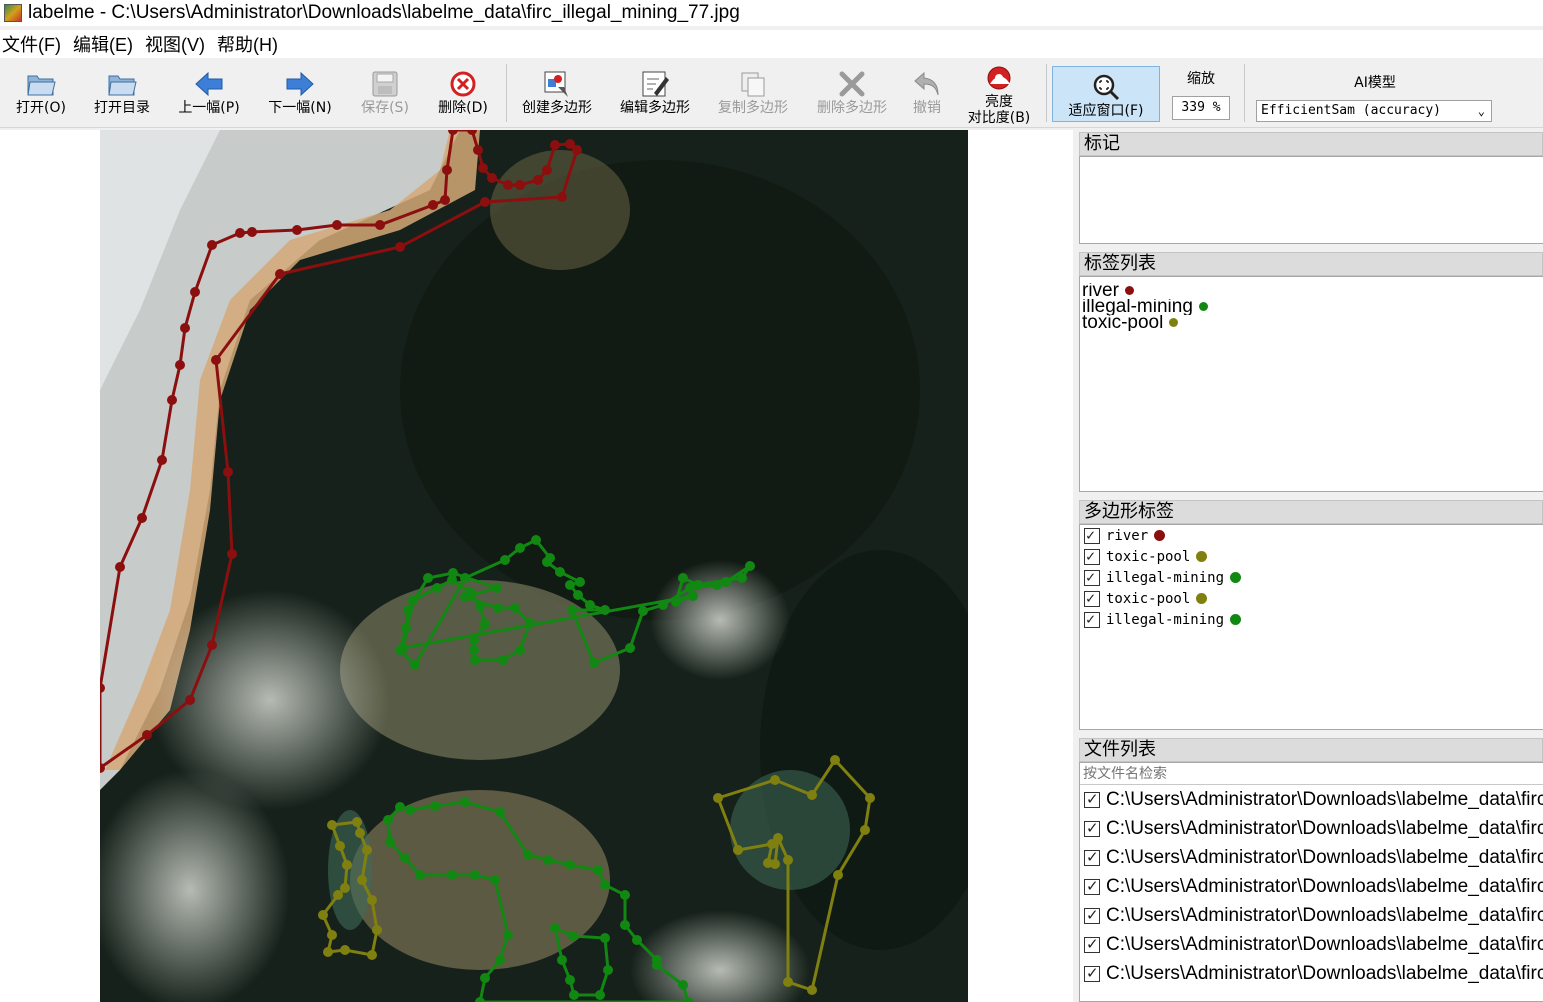 The height and width of the screenshot is (1002, 1543). I want to click on menu-view: 视图(V), so click(178, 44).